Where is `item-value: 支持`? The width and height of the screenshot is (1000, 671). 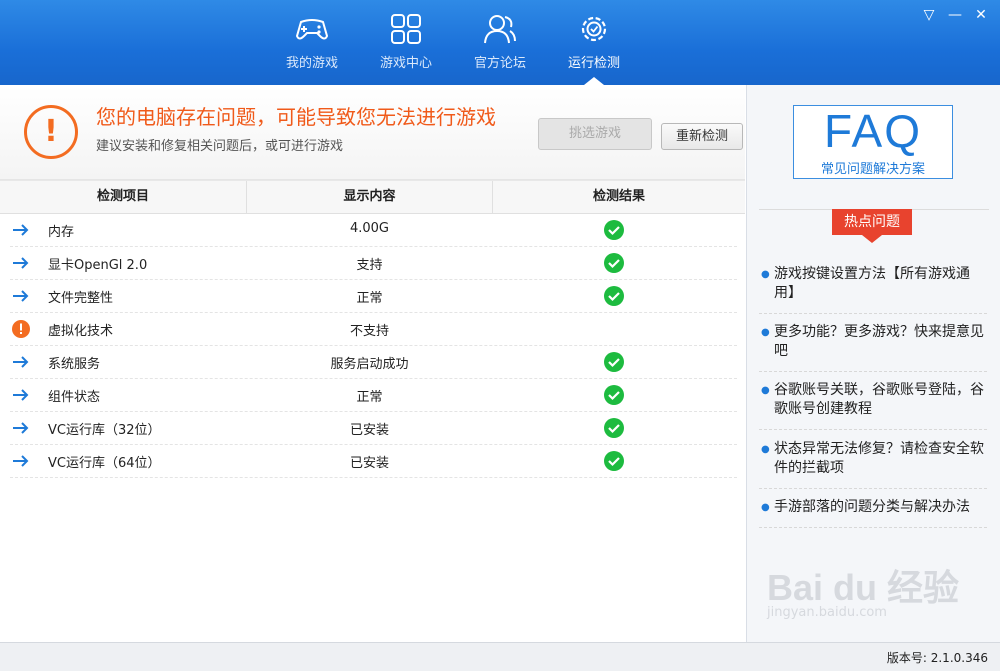 item-value: 支持 is located at coordinates (369, 265).